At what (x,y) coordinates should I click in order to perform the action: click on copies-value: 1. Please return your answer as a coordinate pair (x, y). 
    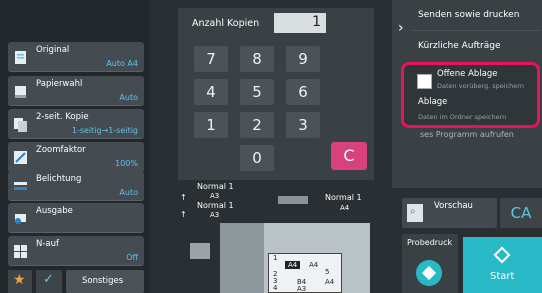
    Looking at the image, I should click on (316, 22).